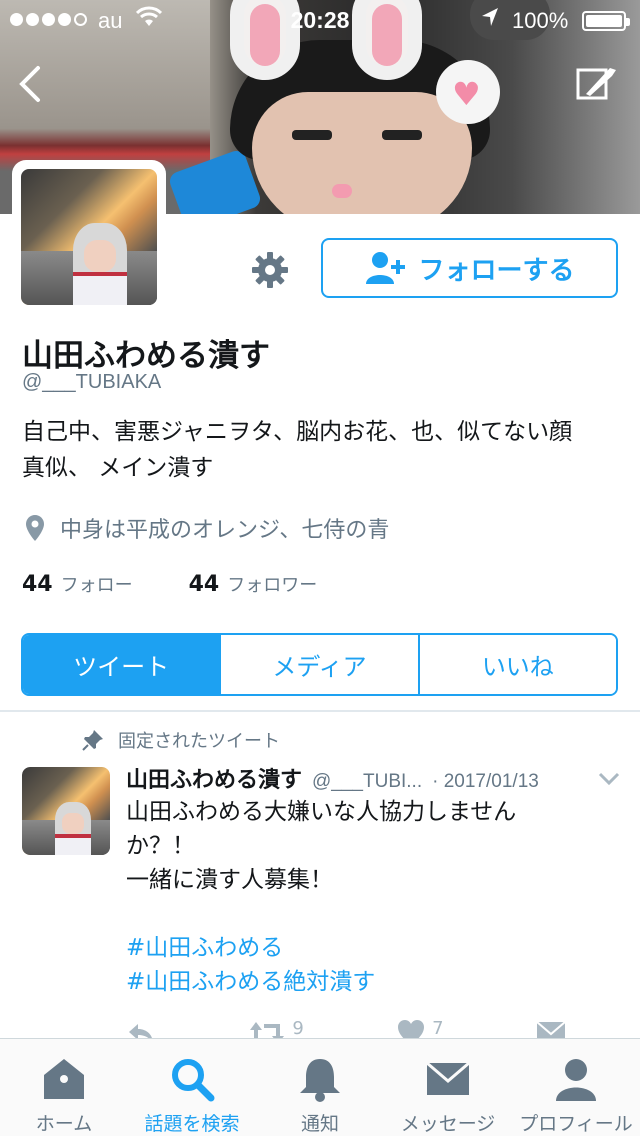 The image size is (640, 1136). I want to click on mail-icon, so click(448, 1078).